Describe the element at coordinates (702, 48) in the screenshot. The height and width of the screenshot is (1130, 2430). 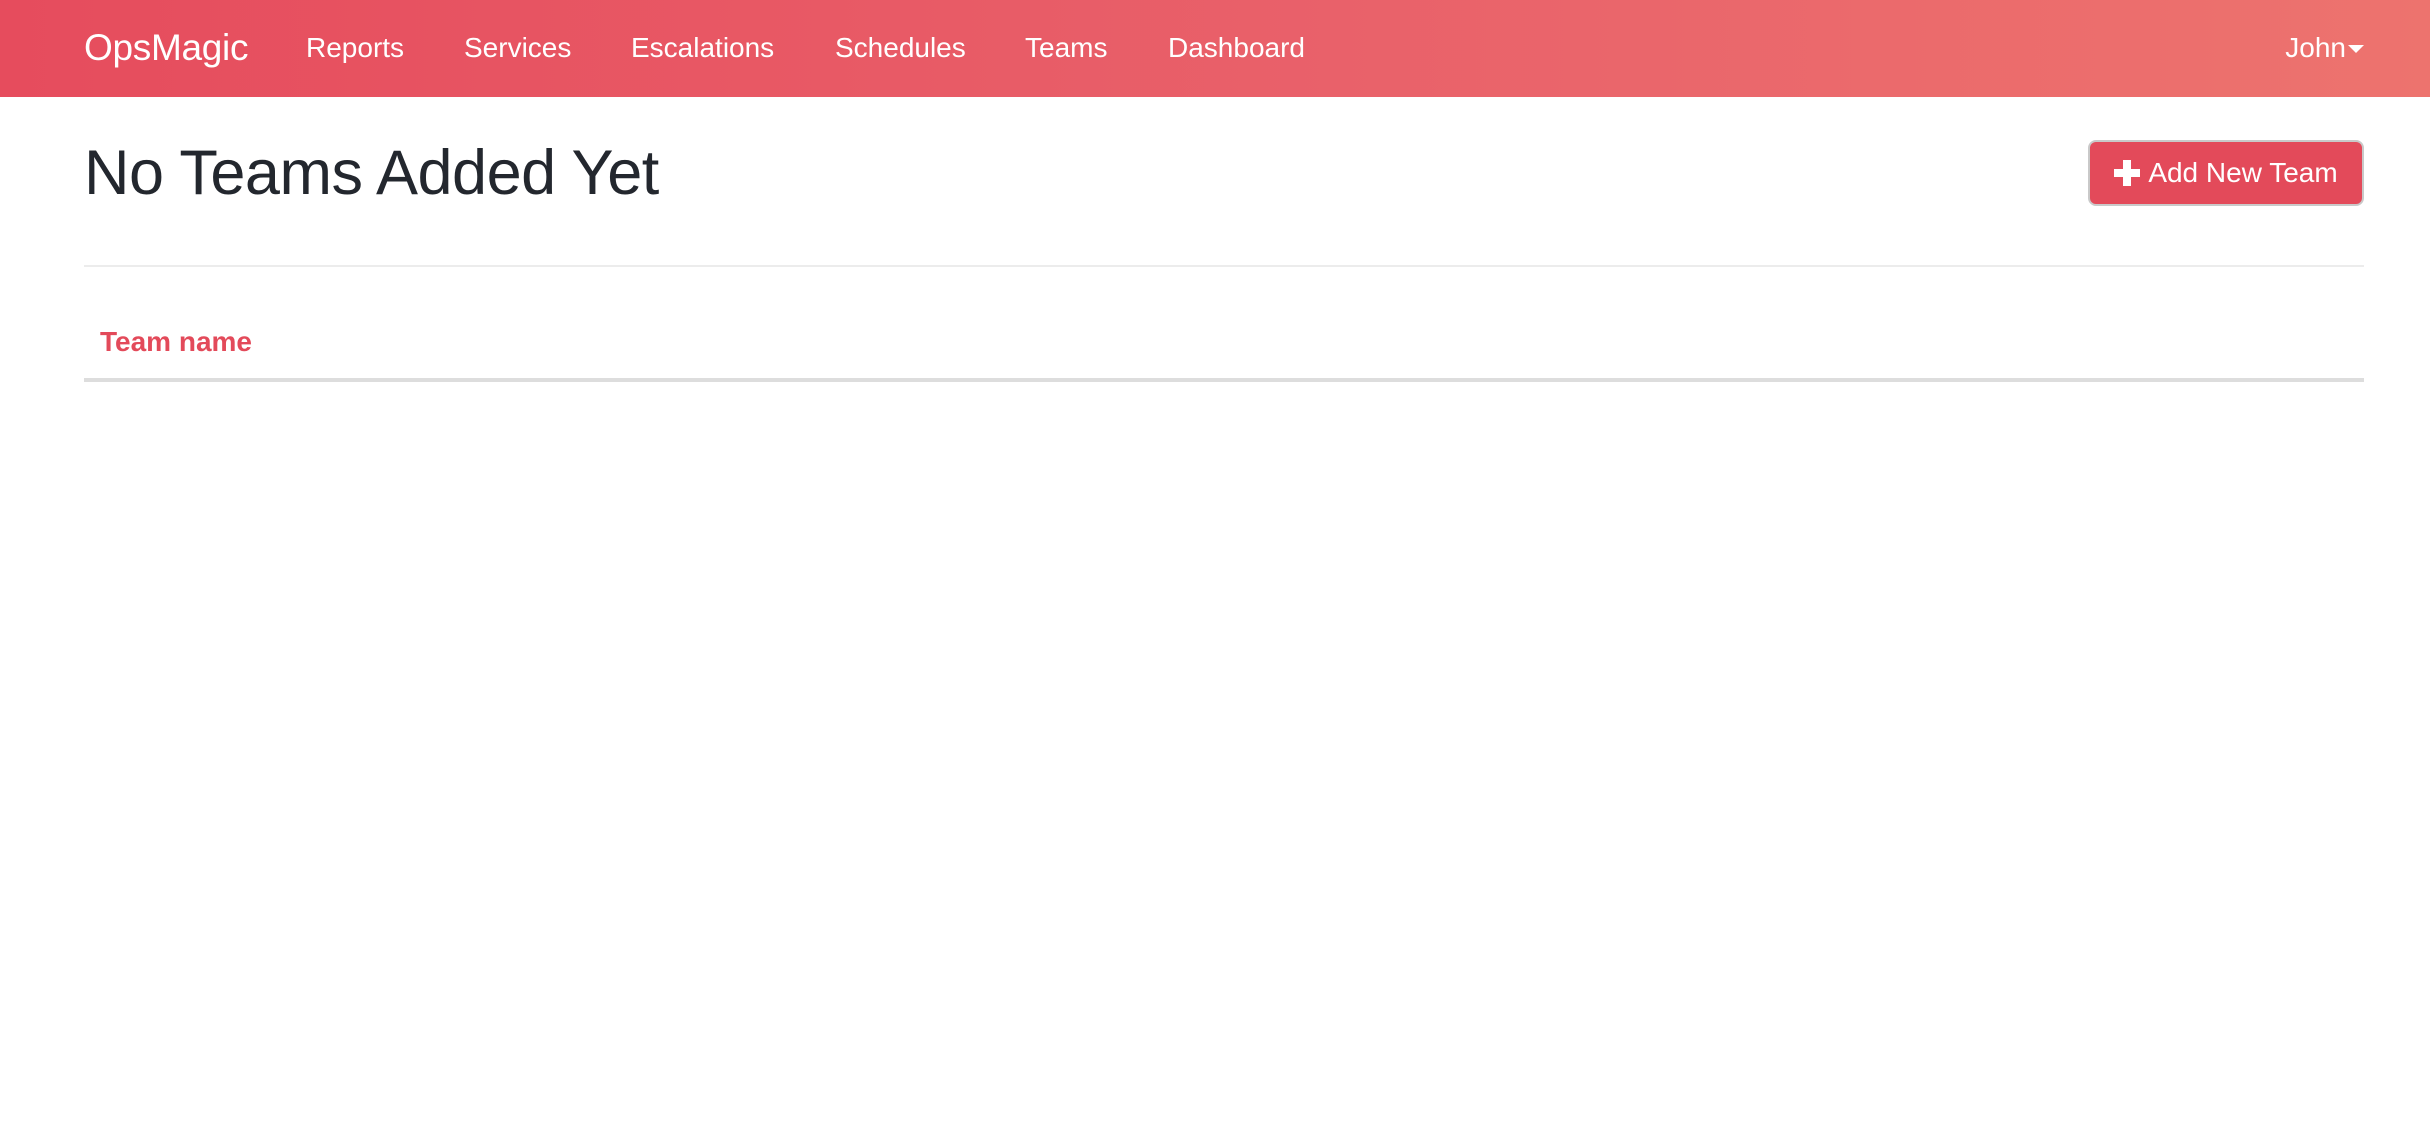
I see `nav-escalations-link: Escalations` at that location.